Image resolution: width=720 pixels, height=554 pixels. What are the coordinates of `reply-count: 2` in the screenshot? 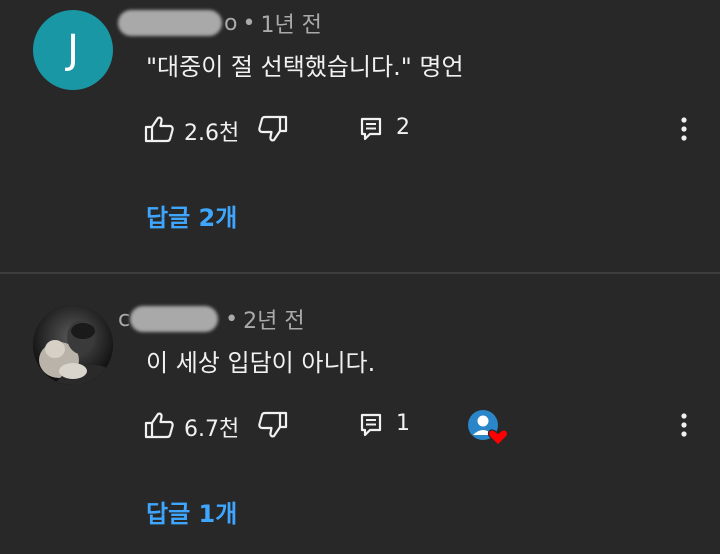 It's located at (403, 127).